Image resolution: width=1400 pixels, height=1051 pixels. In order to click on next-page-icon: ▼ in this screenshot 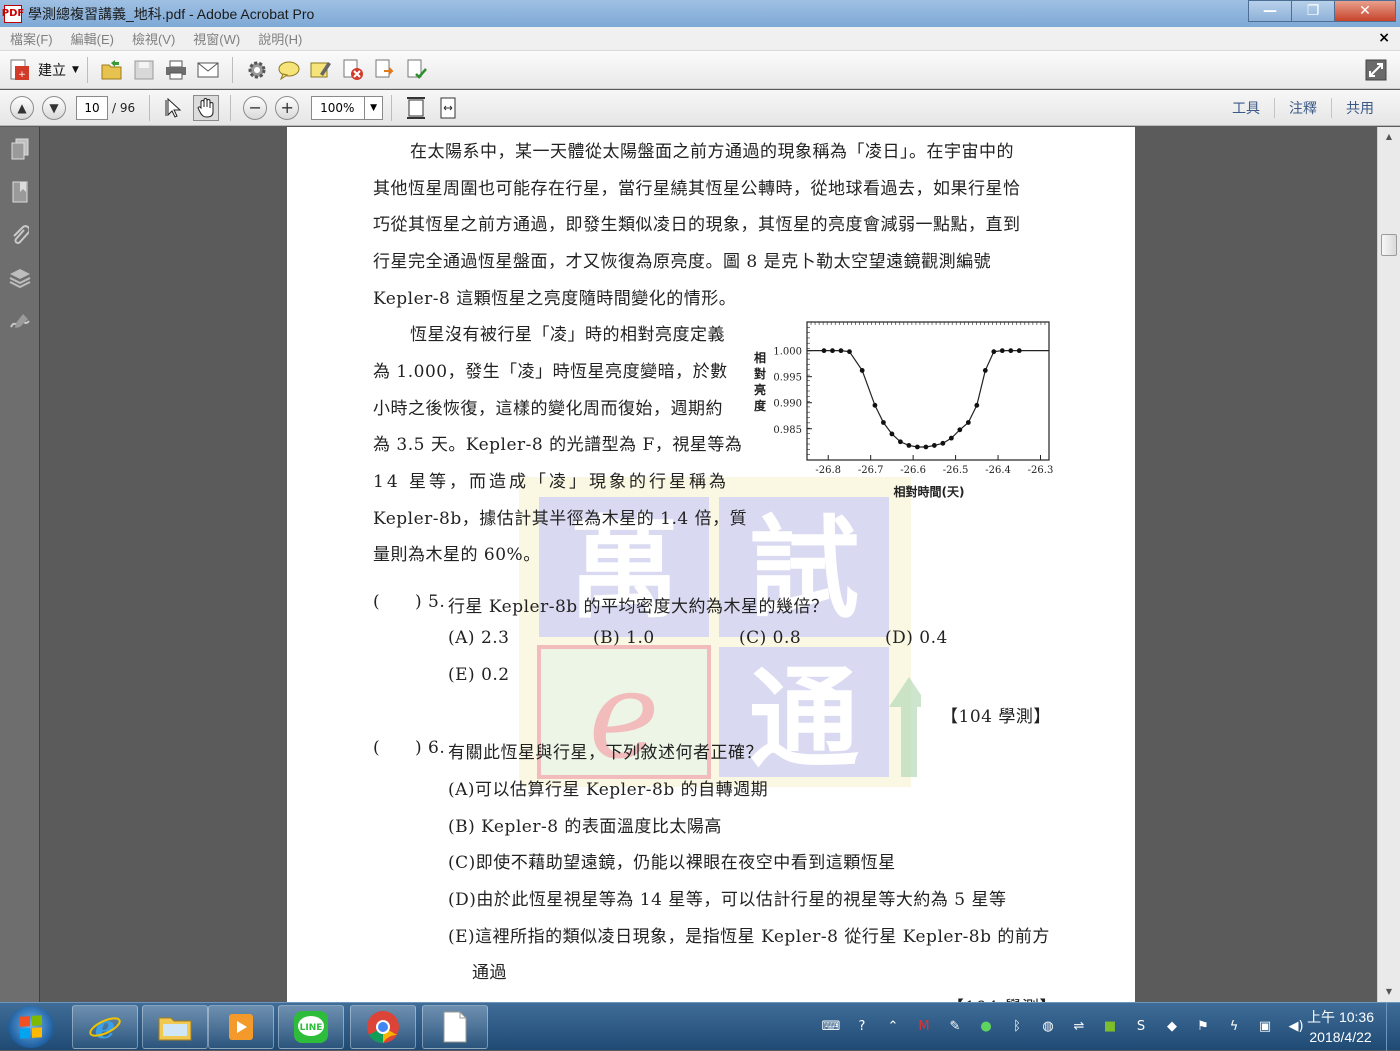, I will do `click(54, 107)`.